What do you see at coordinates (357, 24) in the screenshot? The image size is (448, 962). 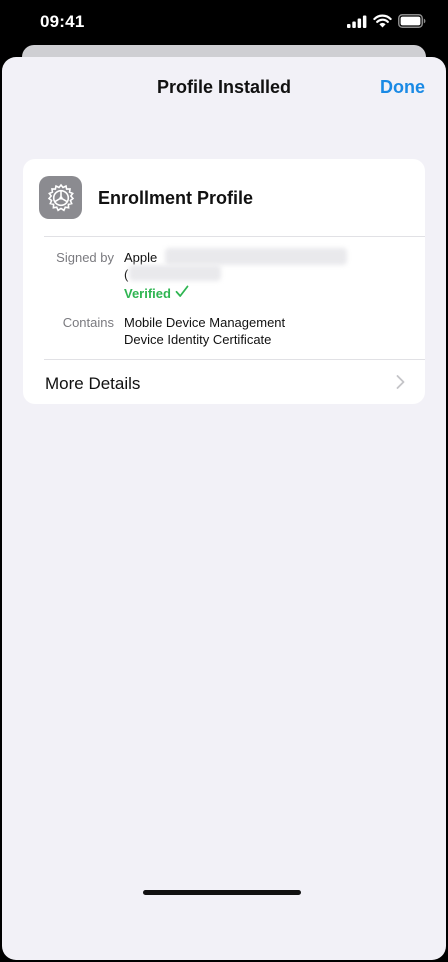 I see `cellular-signal-icon` at bounding box center [357, 24].